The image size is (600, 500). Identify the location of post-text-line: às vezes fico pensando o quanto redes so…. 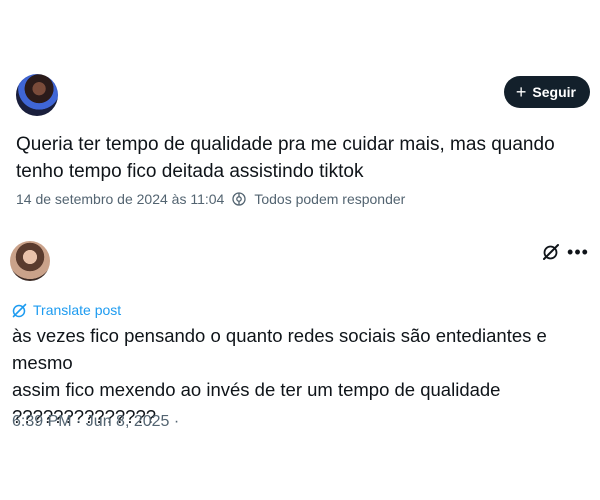
(279, 349).